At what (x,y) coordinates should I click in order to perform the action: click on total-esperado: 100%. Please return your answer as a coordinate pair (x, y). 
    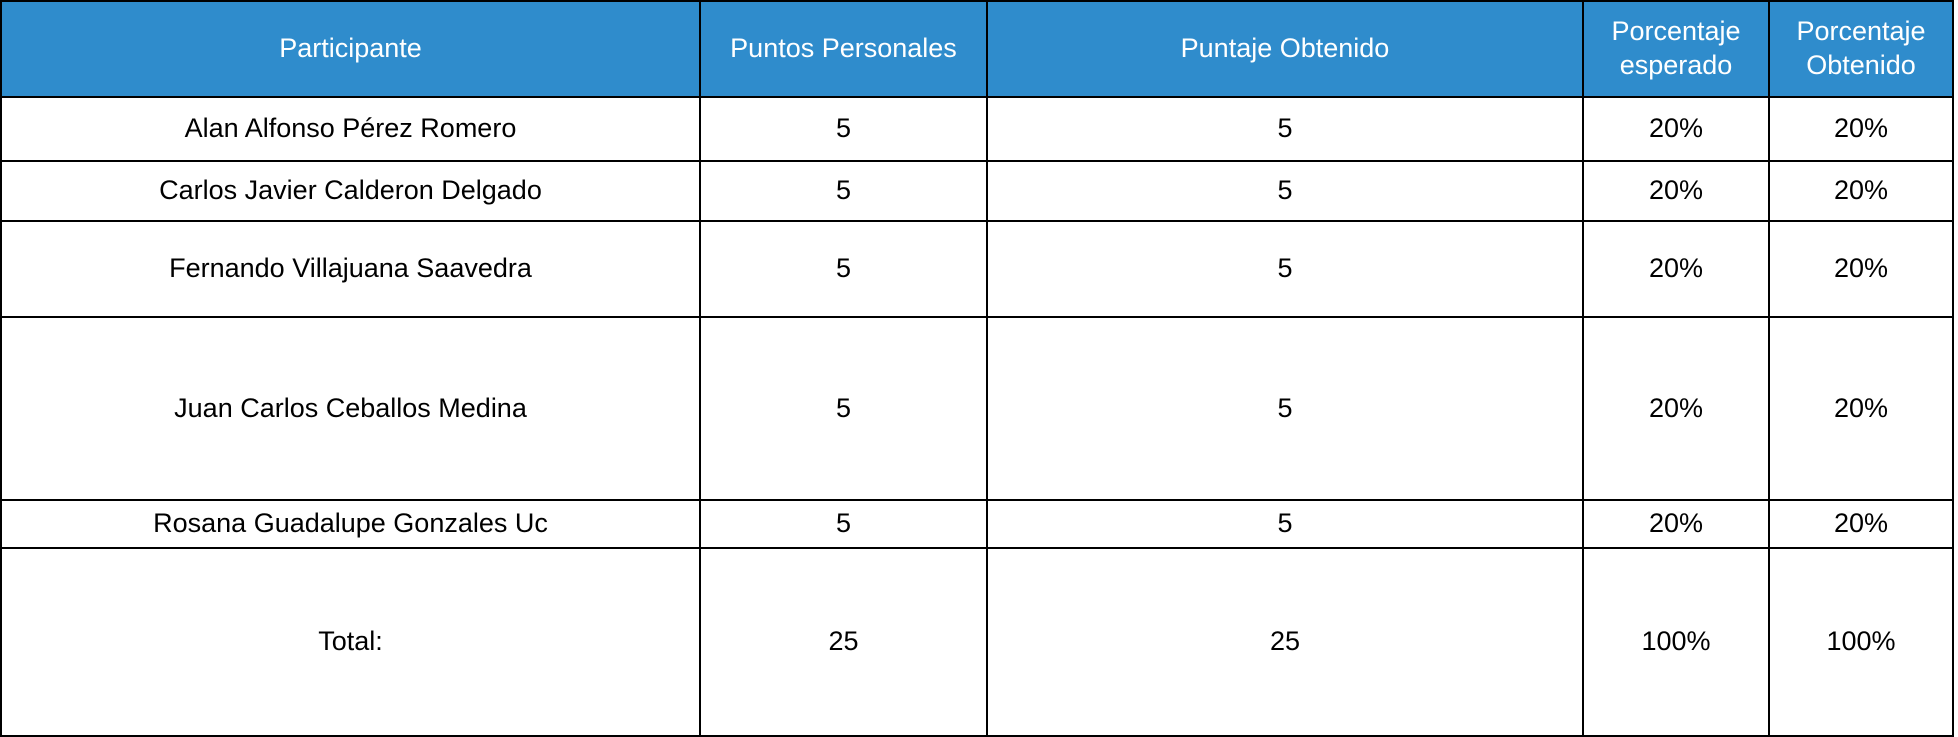
    Looking at the image, I should click on (1676, 642).